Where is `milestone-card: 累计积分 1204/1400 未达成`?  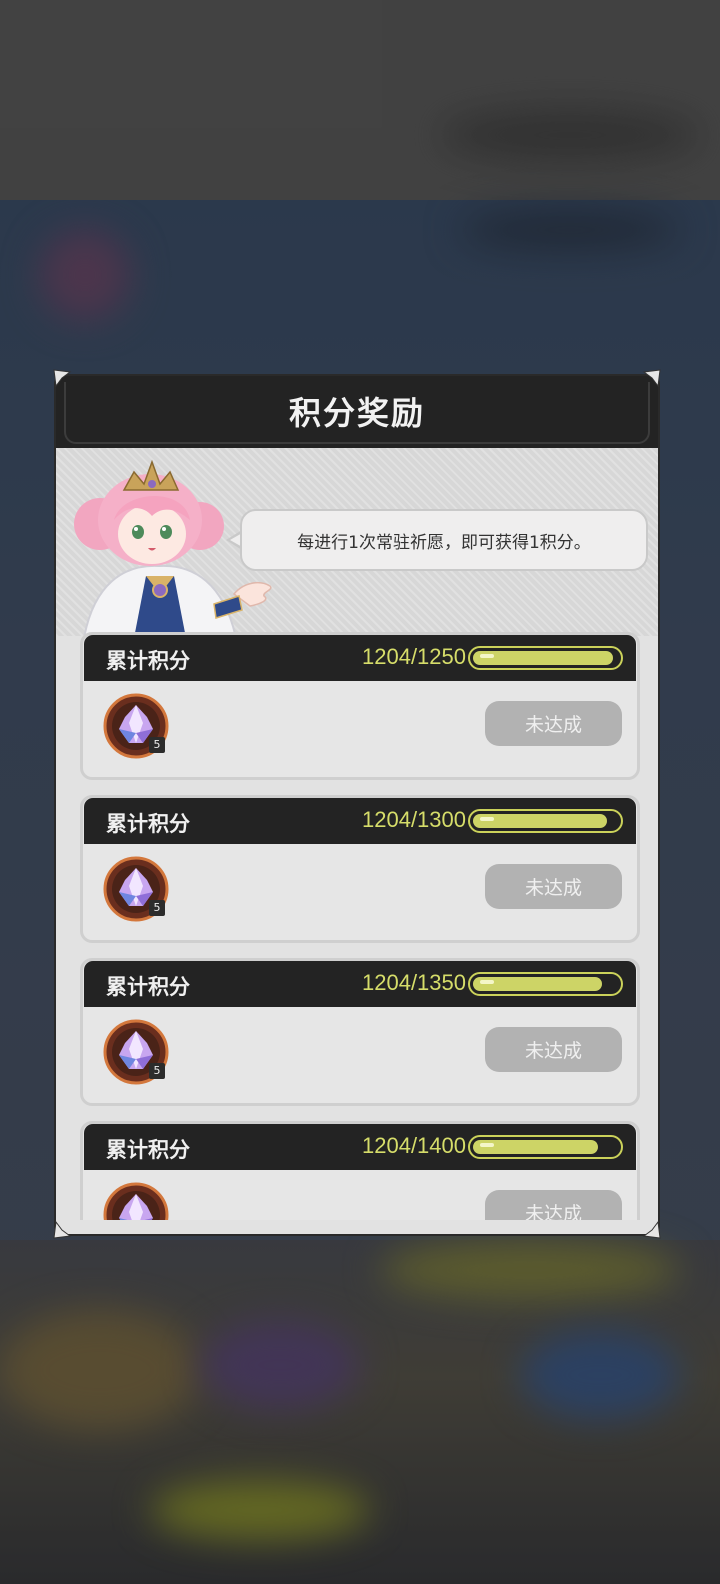 milestone-card: 累计积分 1204/1400 未达成 is located at coordinates (360, 1170).